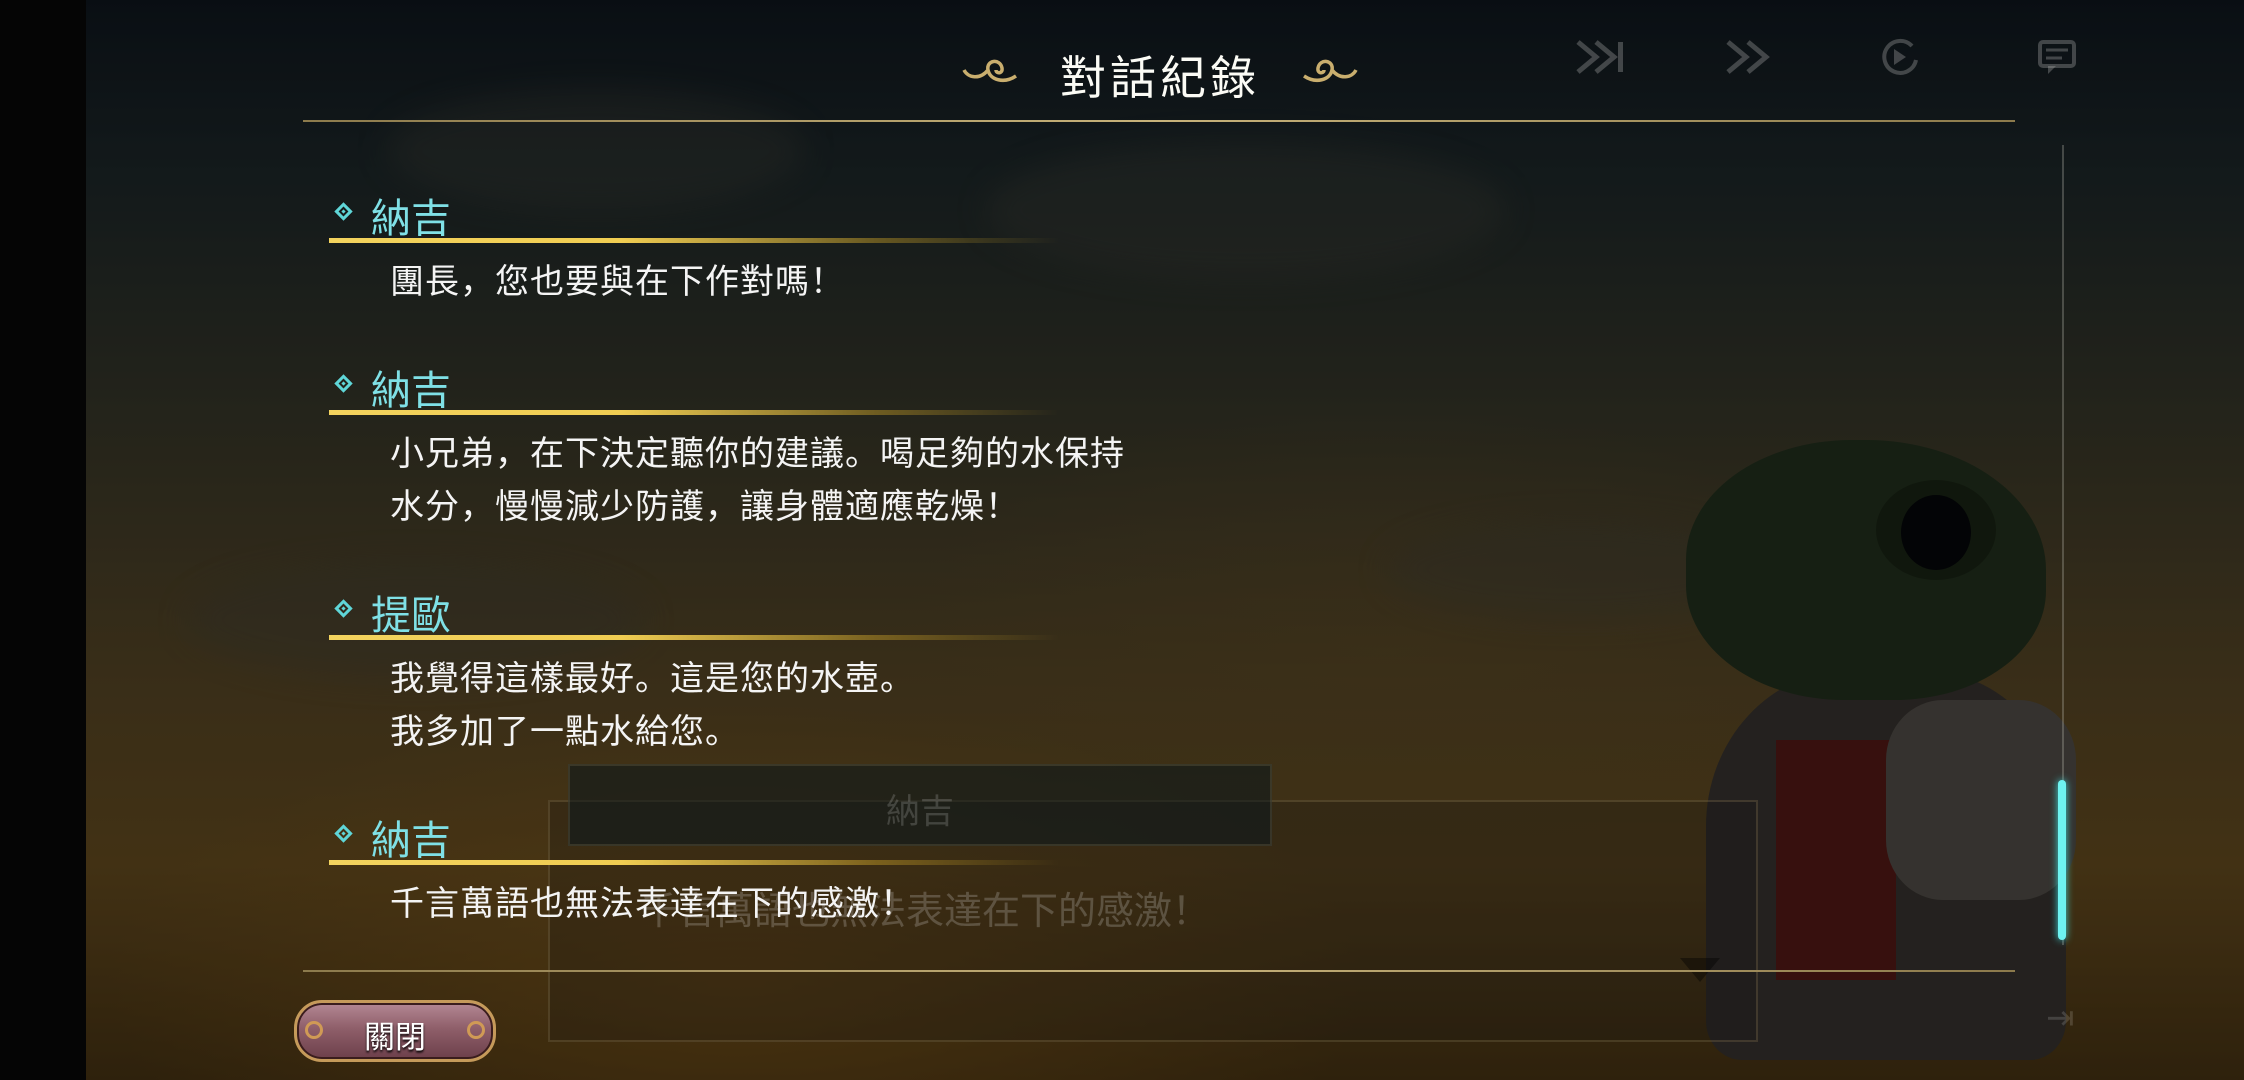  I want to click on scrollbar-thumb, so click(2062, 860).